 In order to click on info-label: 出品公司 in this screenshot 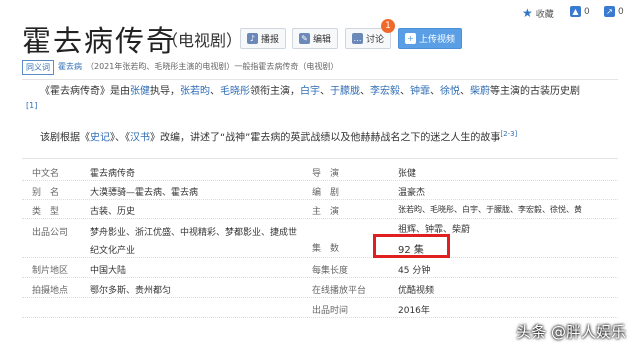, I will do `click(50, 233)`.